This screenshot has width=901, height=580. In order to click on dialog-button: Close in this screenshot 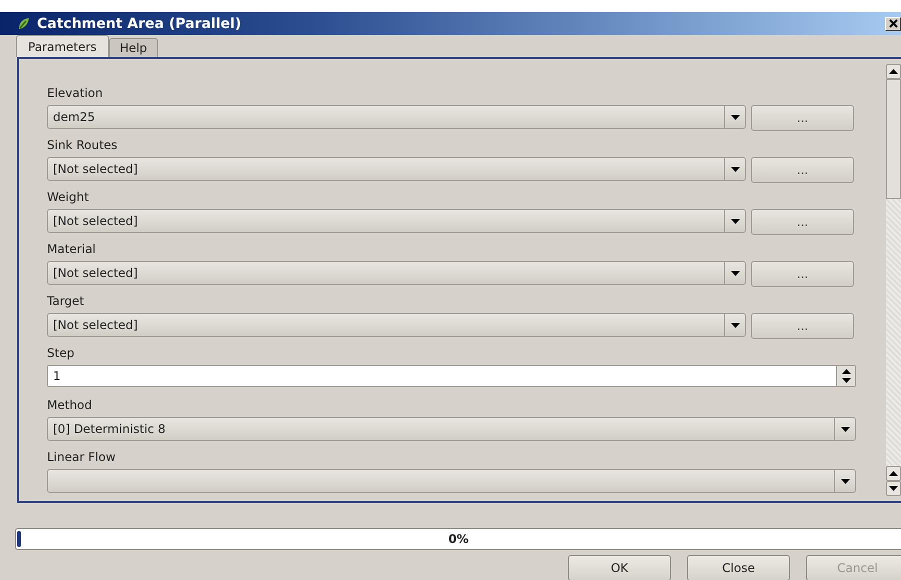, I will do `click(738, 567)`.